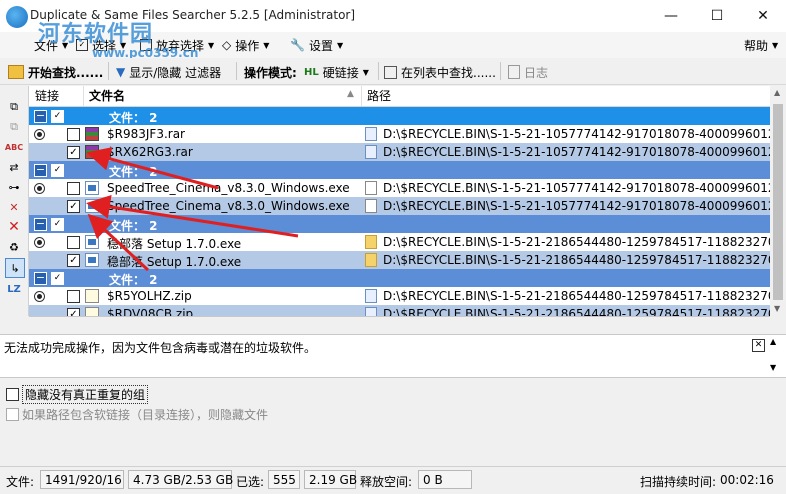 The image size is (786, 494). Describe the element at coordinates (14, 227) in the screenshot. I see `delete-icon: ✕` at that location.